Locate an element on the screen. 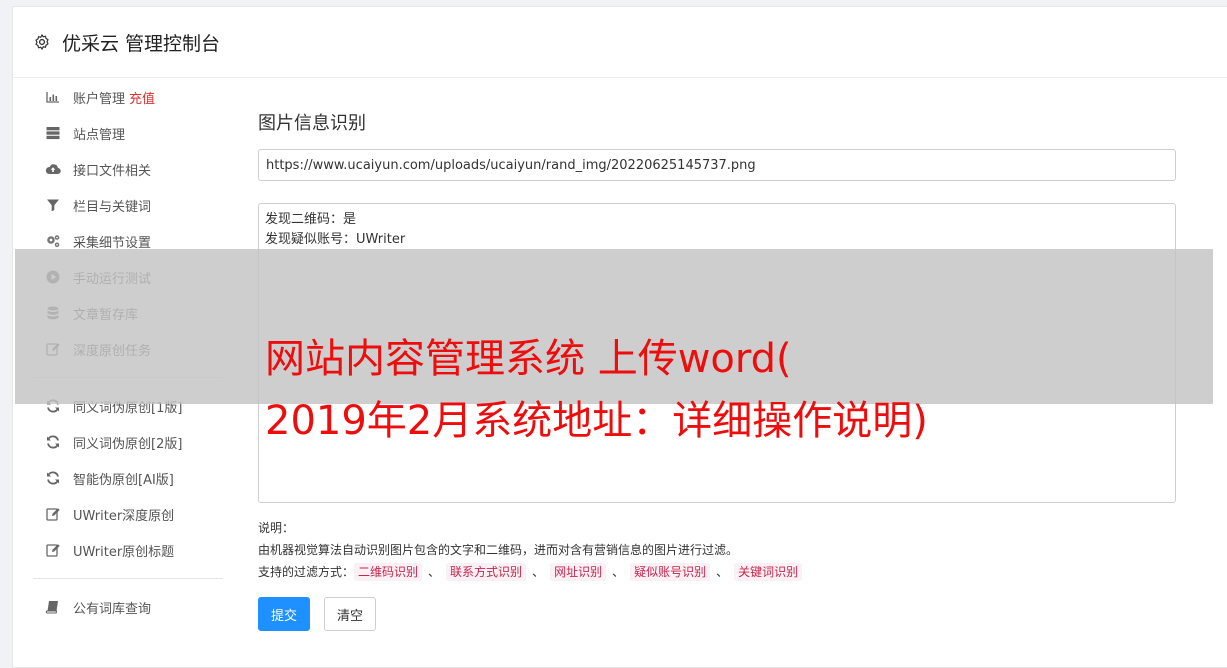 The image size is (1227, 668). overlay-caption: 网站内容管理系统 上传word( 2019年2月系统地址：详细操作说明) is located at coordinates (715, 390).